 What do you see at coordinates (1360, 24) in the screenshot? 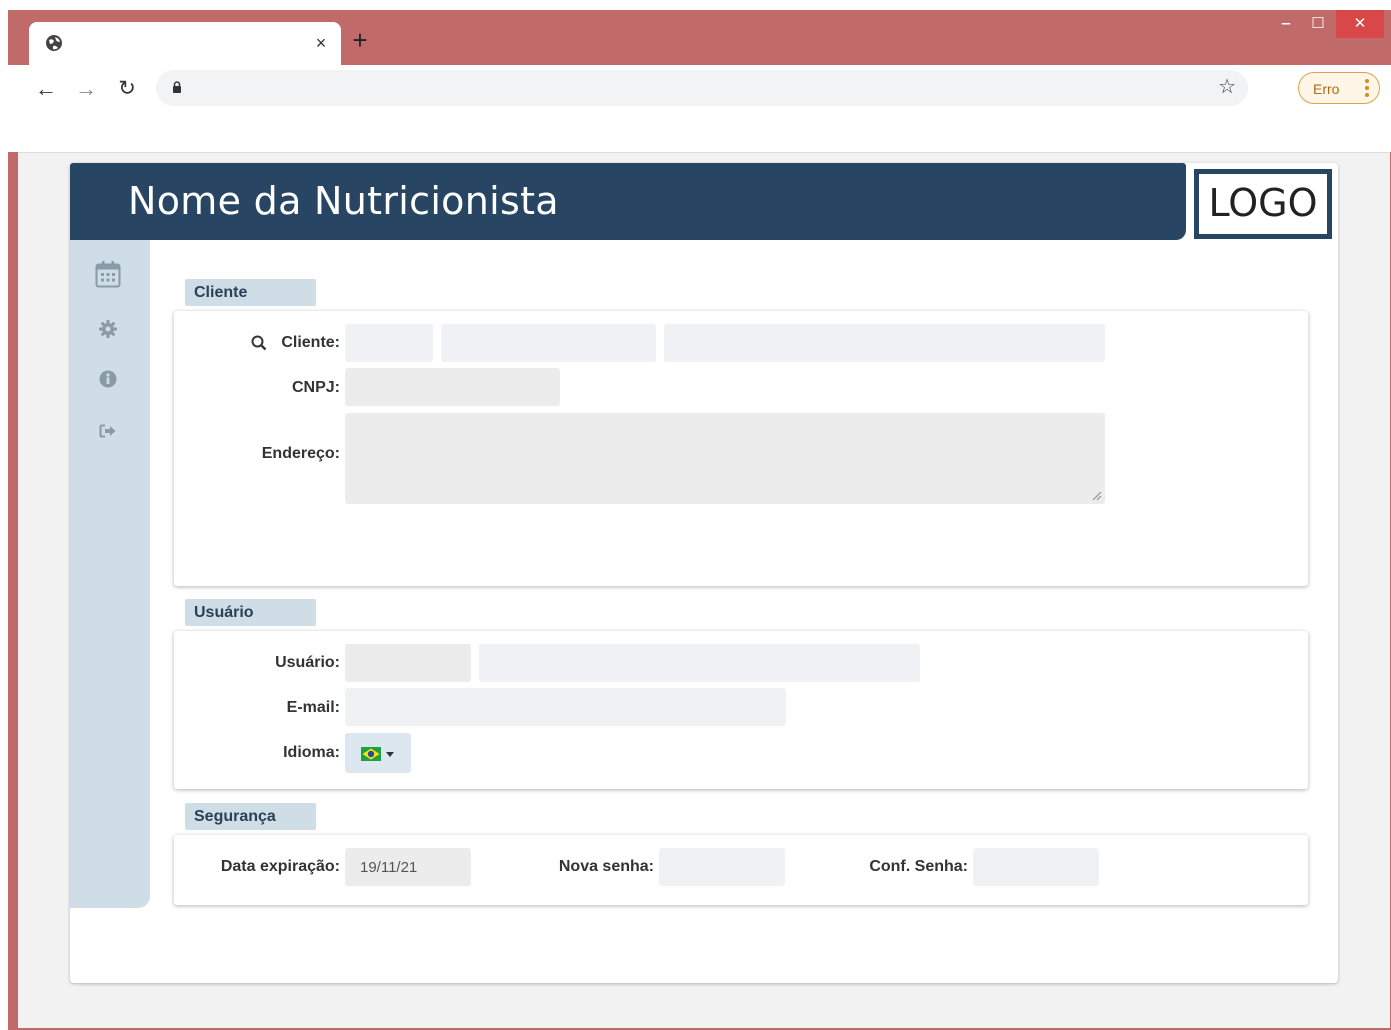
I see `close-window-button: ✕` at bounding box center [1360, 24].